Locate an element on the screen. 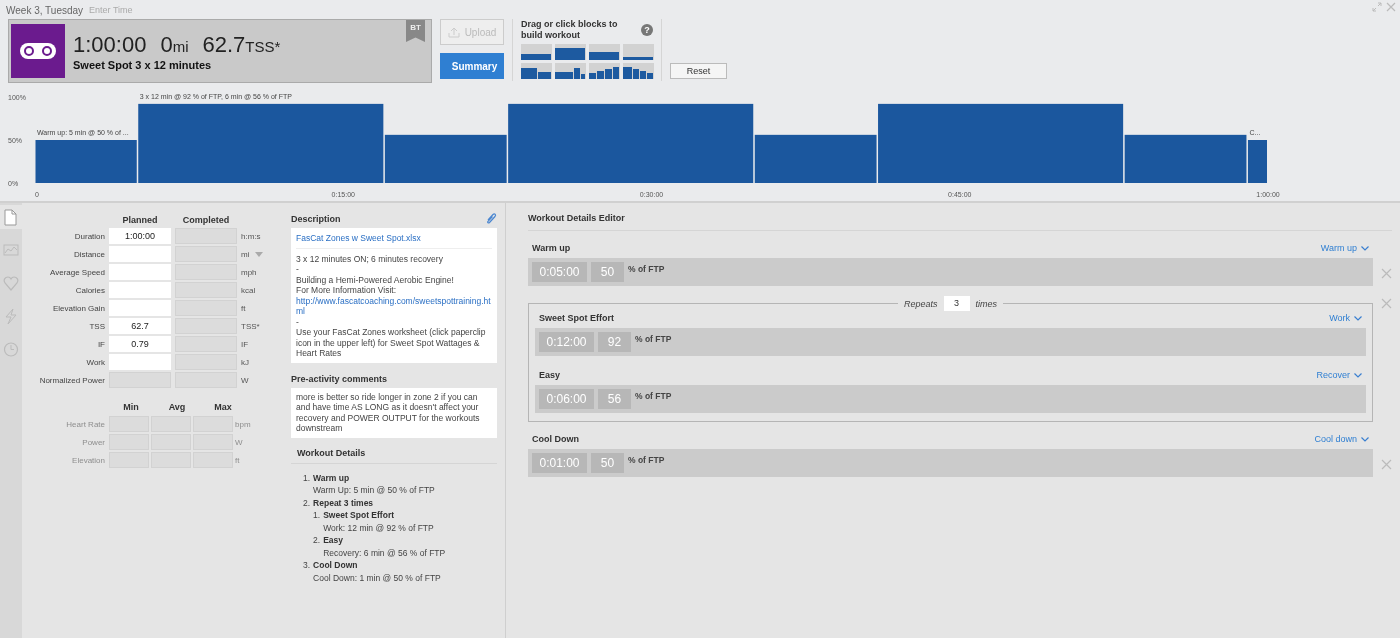 The height and width of the screenshot is (638, 1400). distance-unit: mi is located at coordinates (180, 46).